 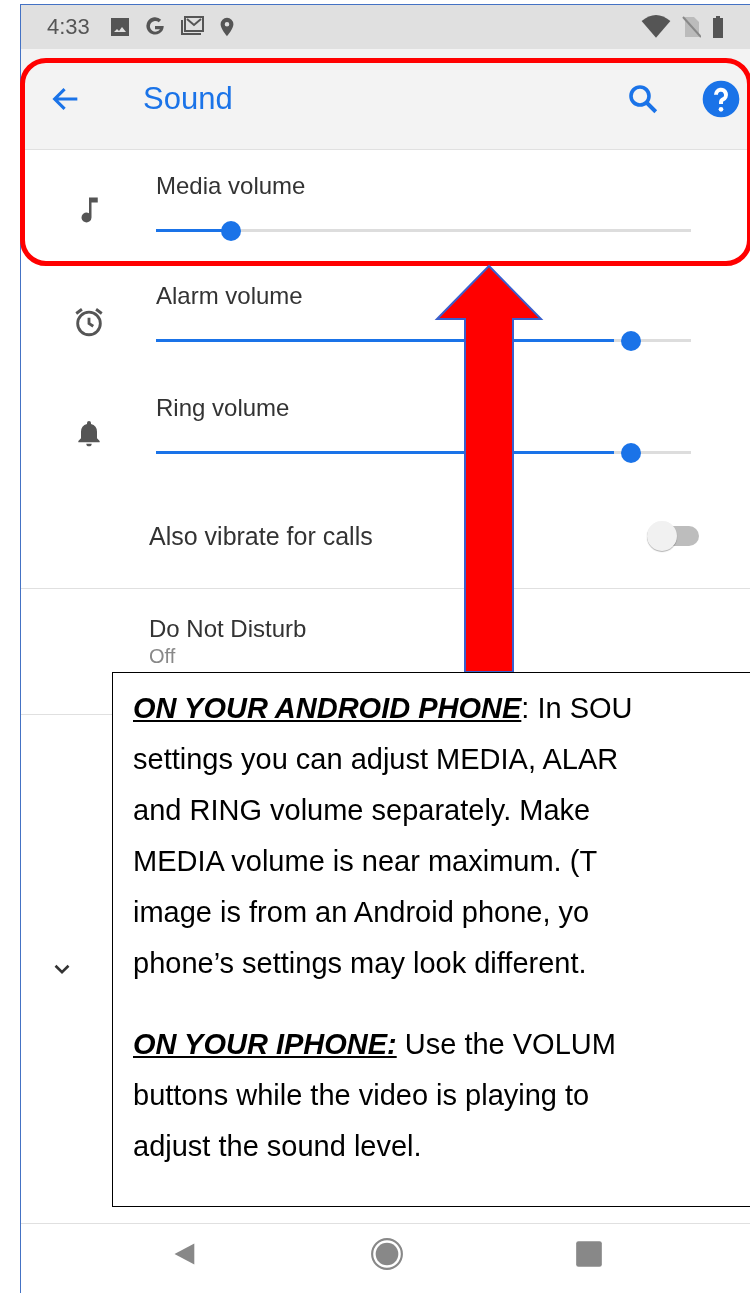 What do you see at coordinates (691, 27) in the screenshot?
I see `no-sim-icon` at bounding box center [691, 27].